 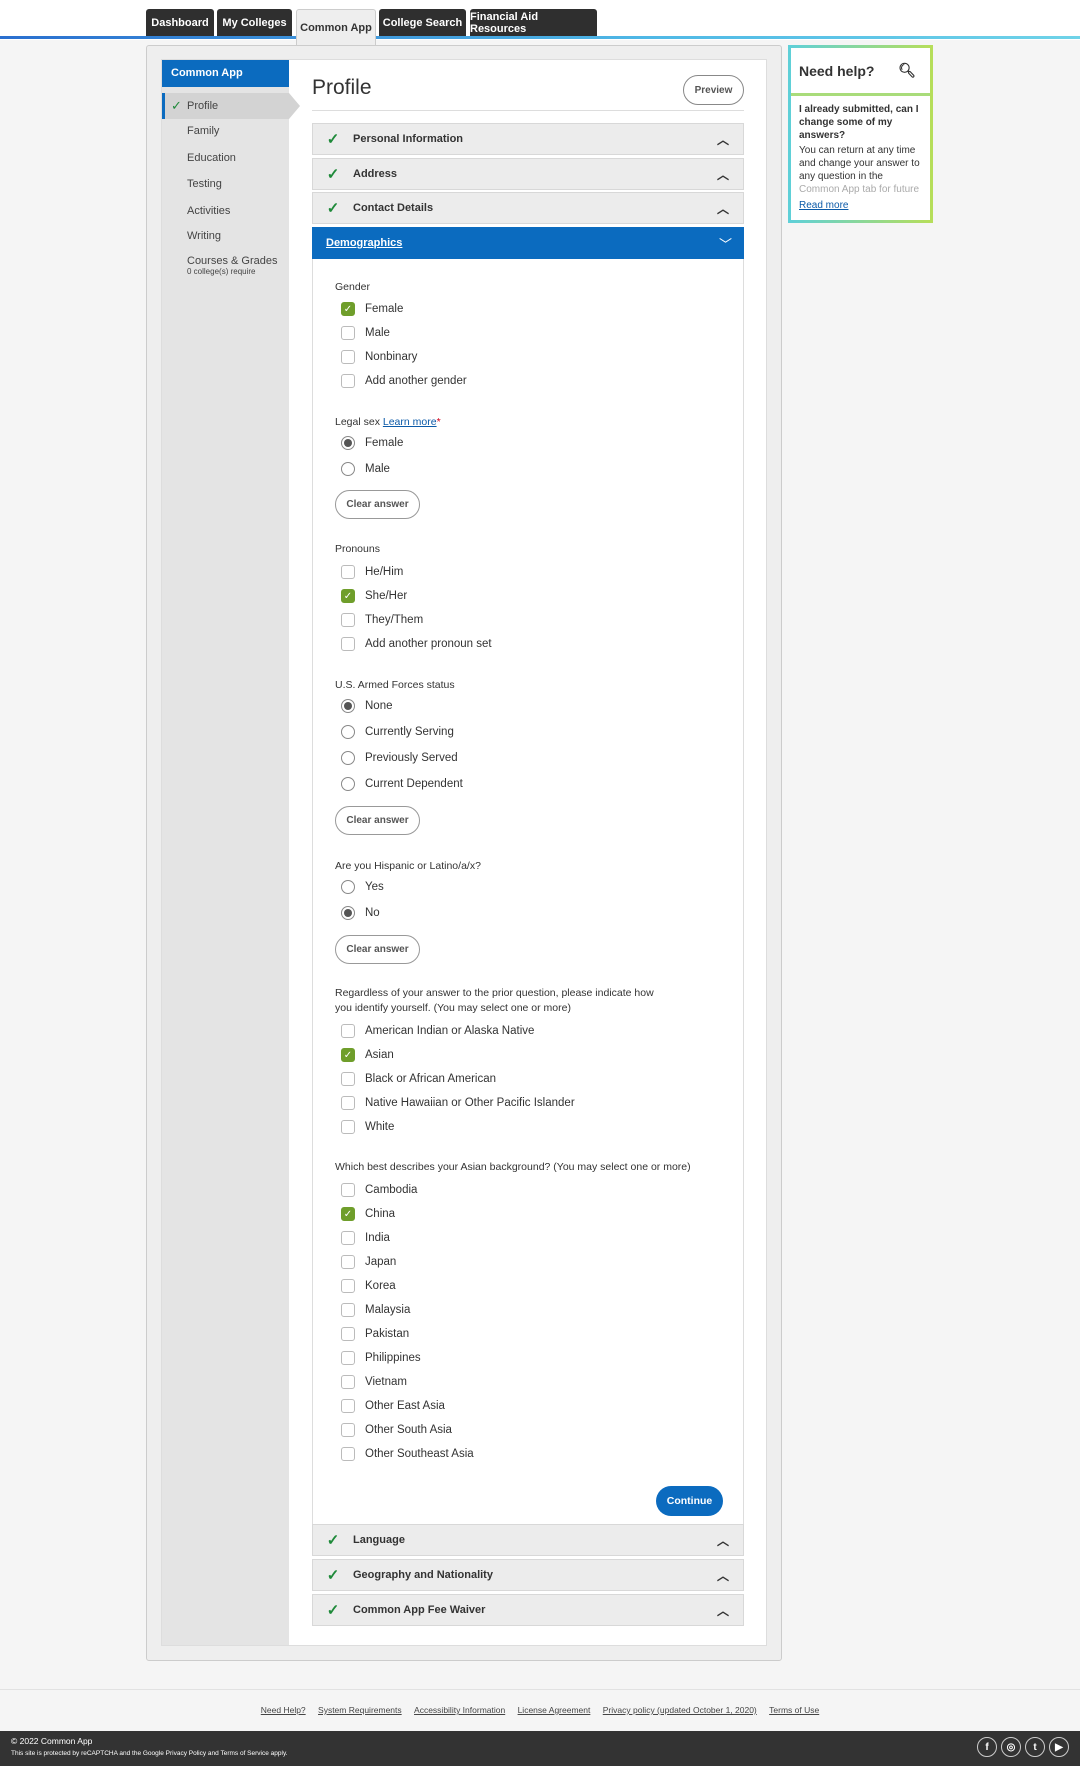 I want to click on sidebar-item-profile: ✓ Profile, so click(x=231, y=106).